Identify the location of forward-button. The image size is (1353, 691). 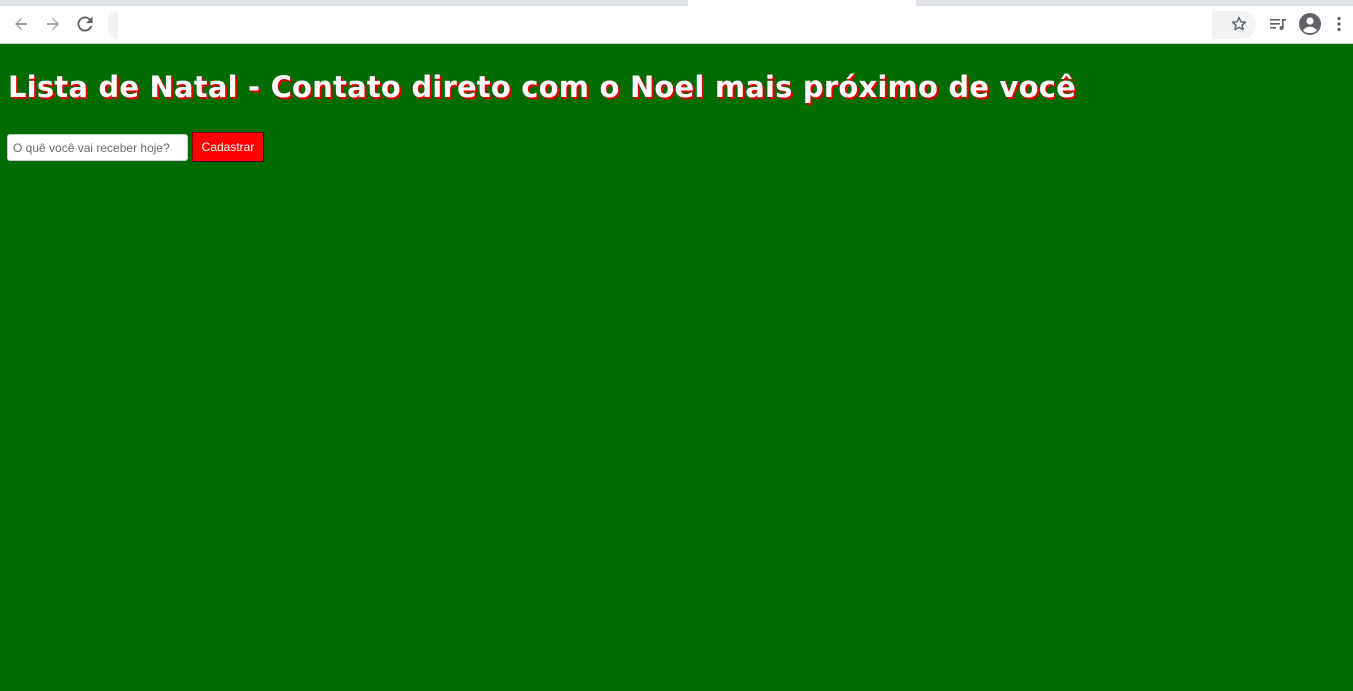
(53, 24).